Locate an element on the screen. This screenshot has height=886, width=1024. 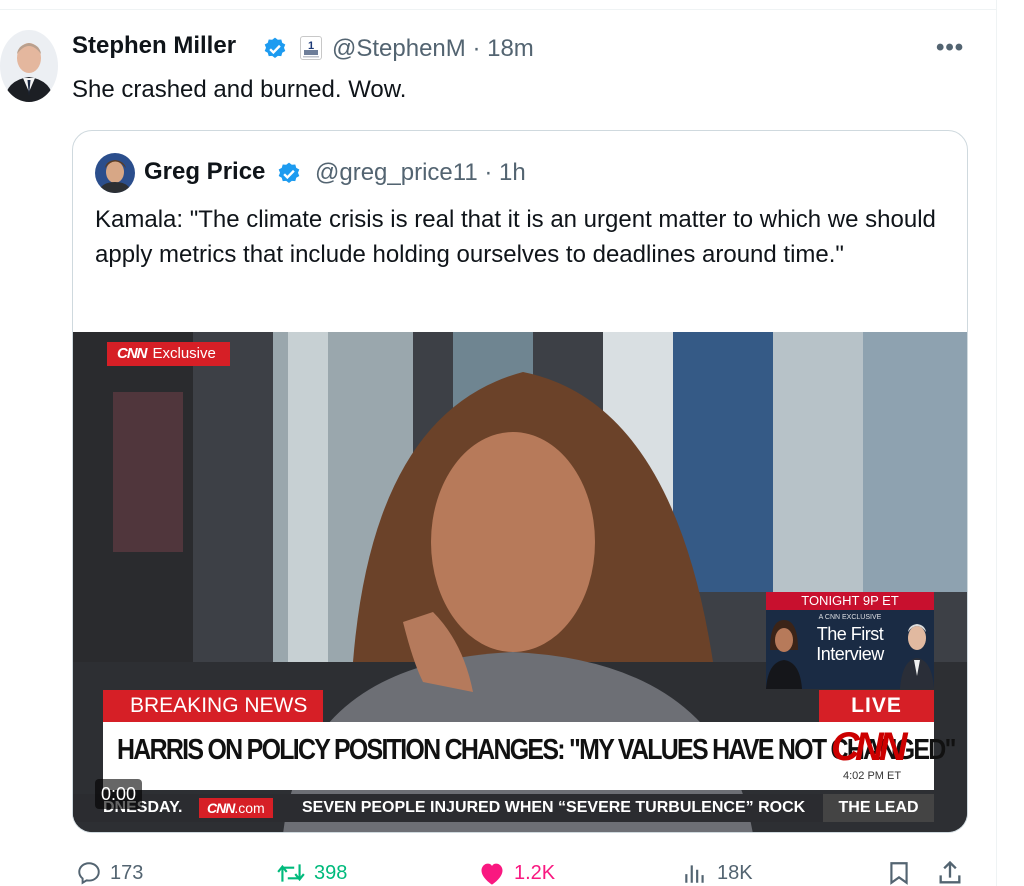
views-count: 18K is located at coordinates (735, 872).